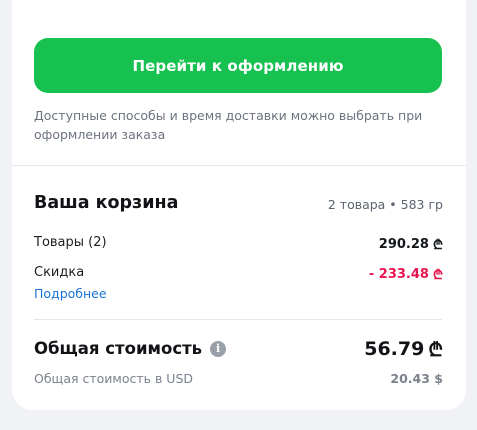 This screenshot has height=430, width=477. I want to click on cart-items-summary: 2 товара • 583 гр, so click(385, 204).